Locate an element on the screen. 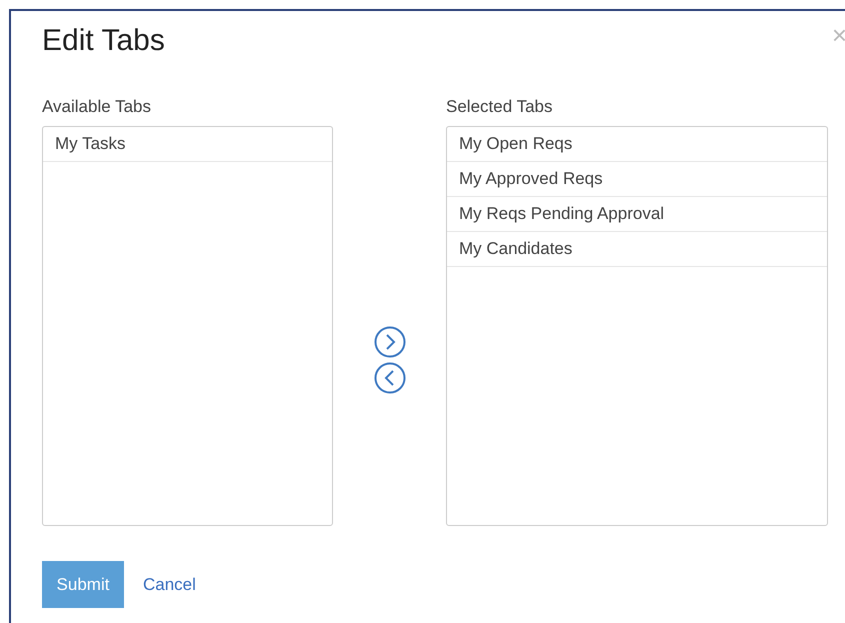  list-label: Available Tabs is located at coordinates (97, 107).